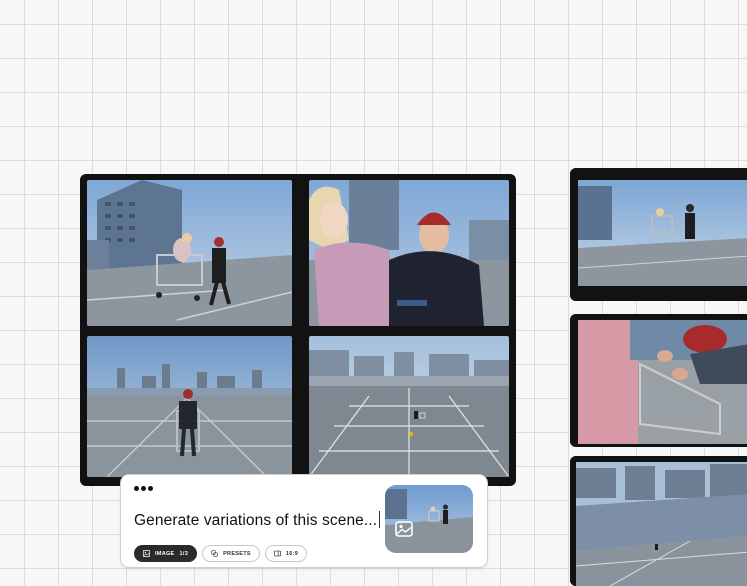 This screenshot has width=747, height=586. What do you see at coordinates (184, 553) in the screenshot?
I see `image-chip-count: 1/3` at bounding box center [184, 553].